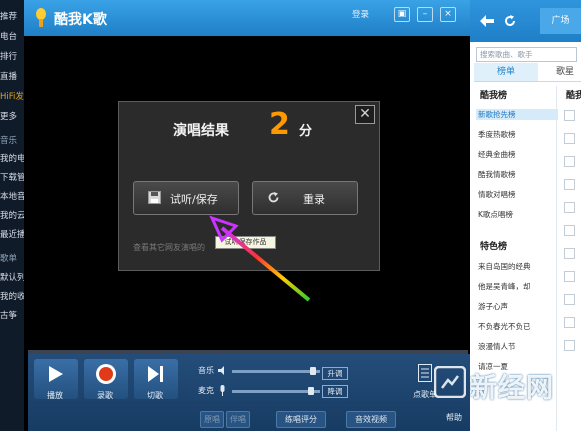 This screenshot has width=581, height=431. I want to click on score-value: 2, so click(279, 124).